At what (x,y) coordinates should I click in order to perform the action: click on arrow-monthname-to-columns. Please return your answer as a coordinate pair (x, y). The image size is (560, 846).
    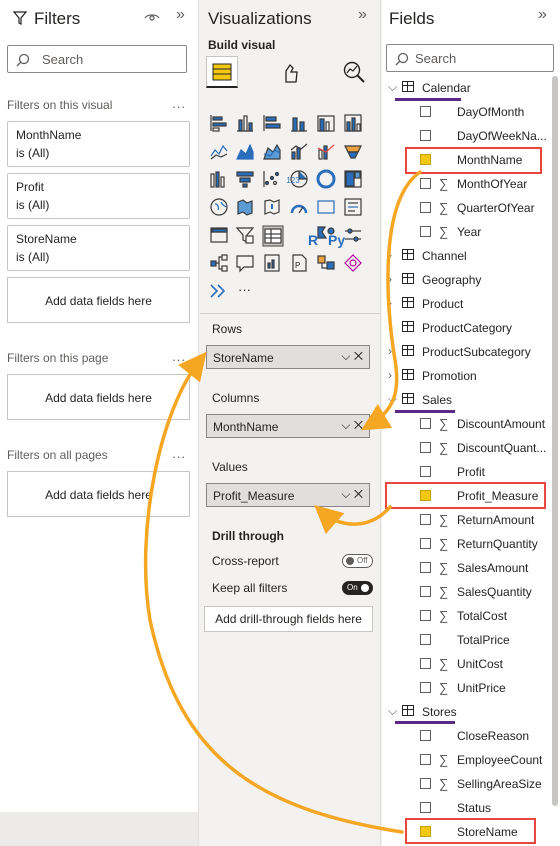
    Looking at the image, I should click on (391, 300).